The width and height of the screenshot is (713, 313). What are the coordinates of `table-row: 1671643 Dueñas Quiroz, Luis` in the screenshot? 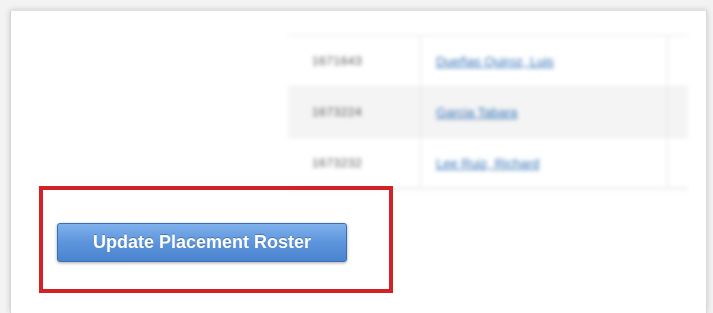 It's located at (488, 61).